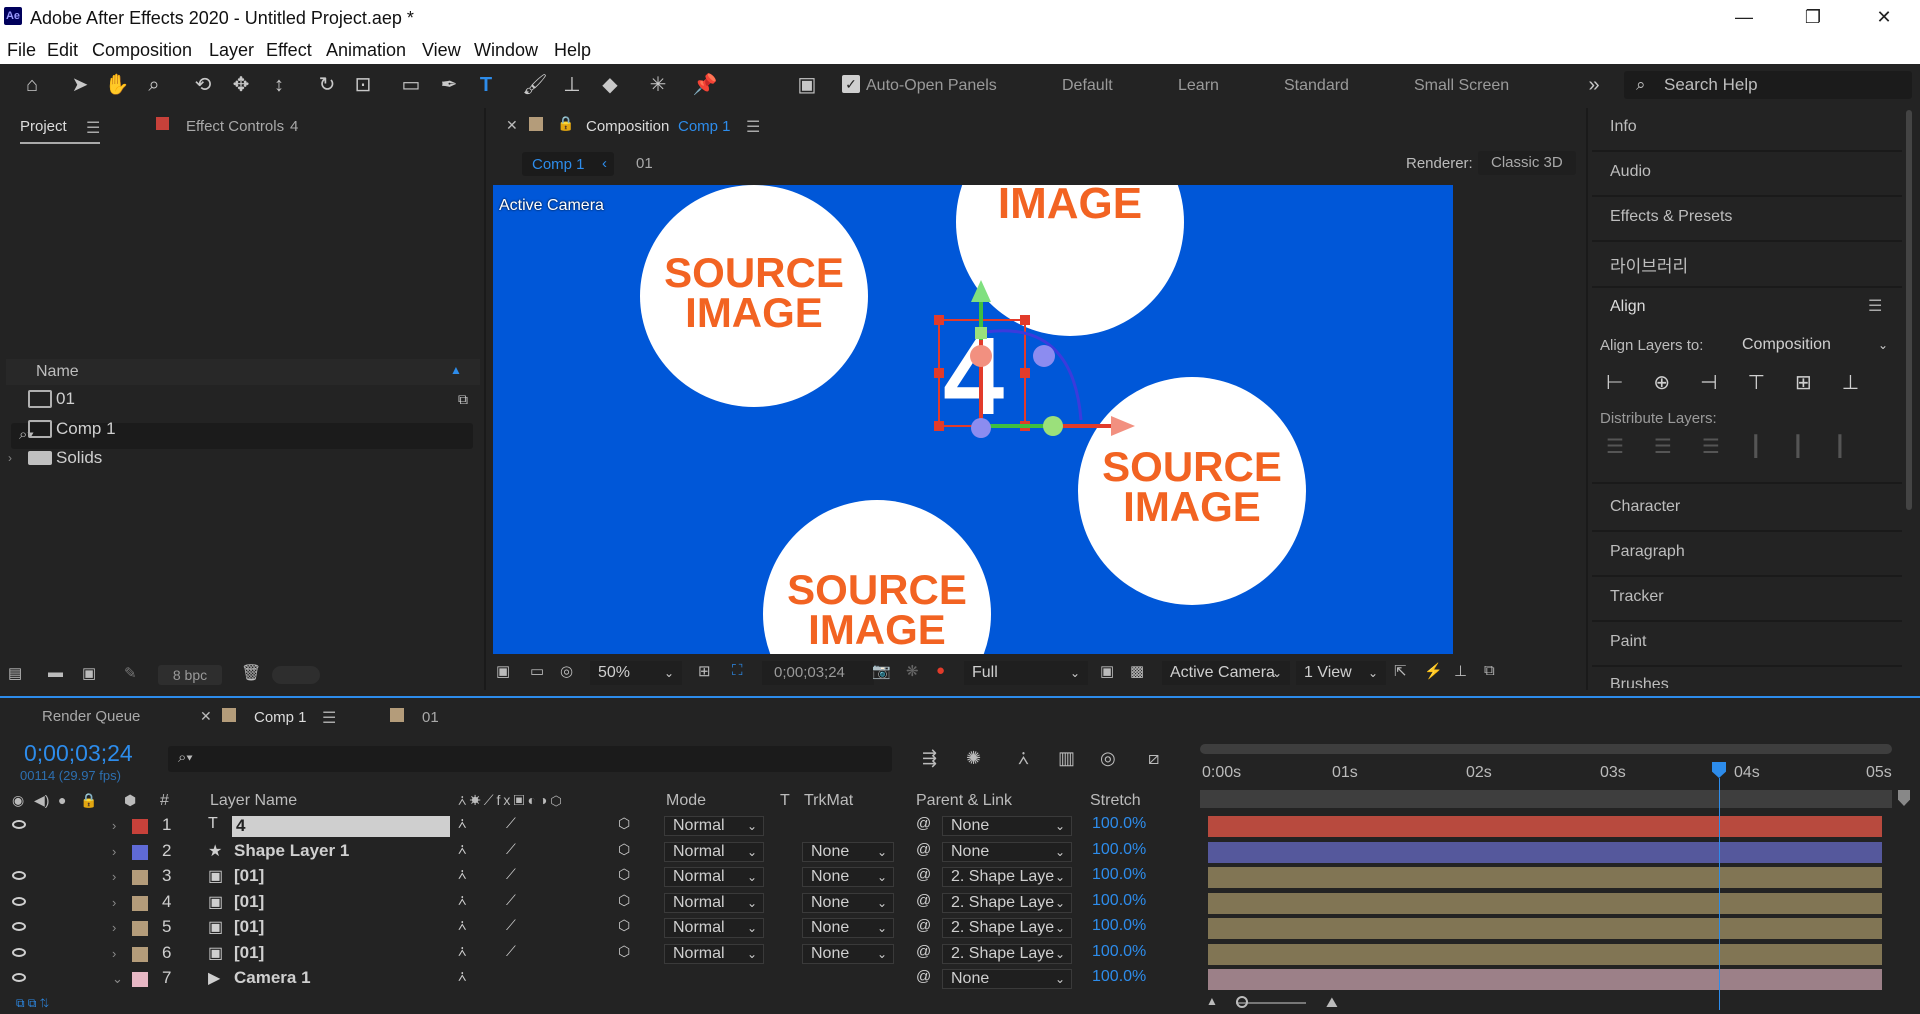 This screenshot has width=1920, height=1014. What do you see at coordinates (32, 85) in the screenshot?
I see `home-icon: ⌂` at bounding box center [32, 85].